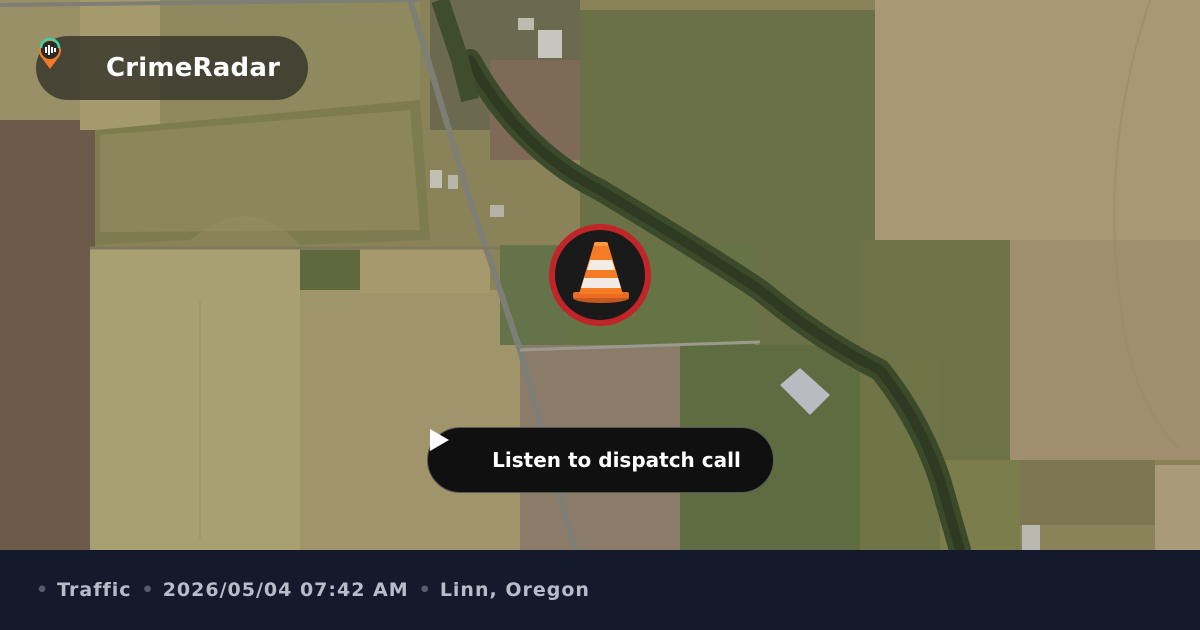  What do you see at coordinates (456, 450) in the screenshot?
I see `play-icon` at bounding box center [456, 450].